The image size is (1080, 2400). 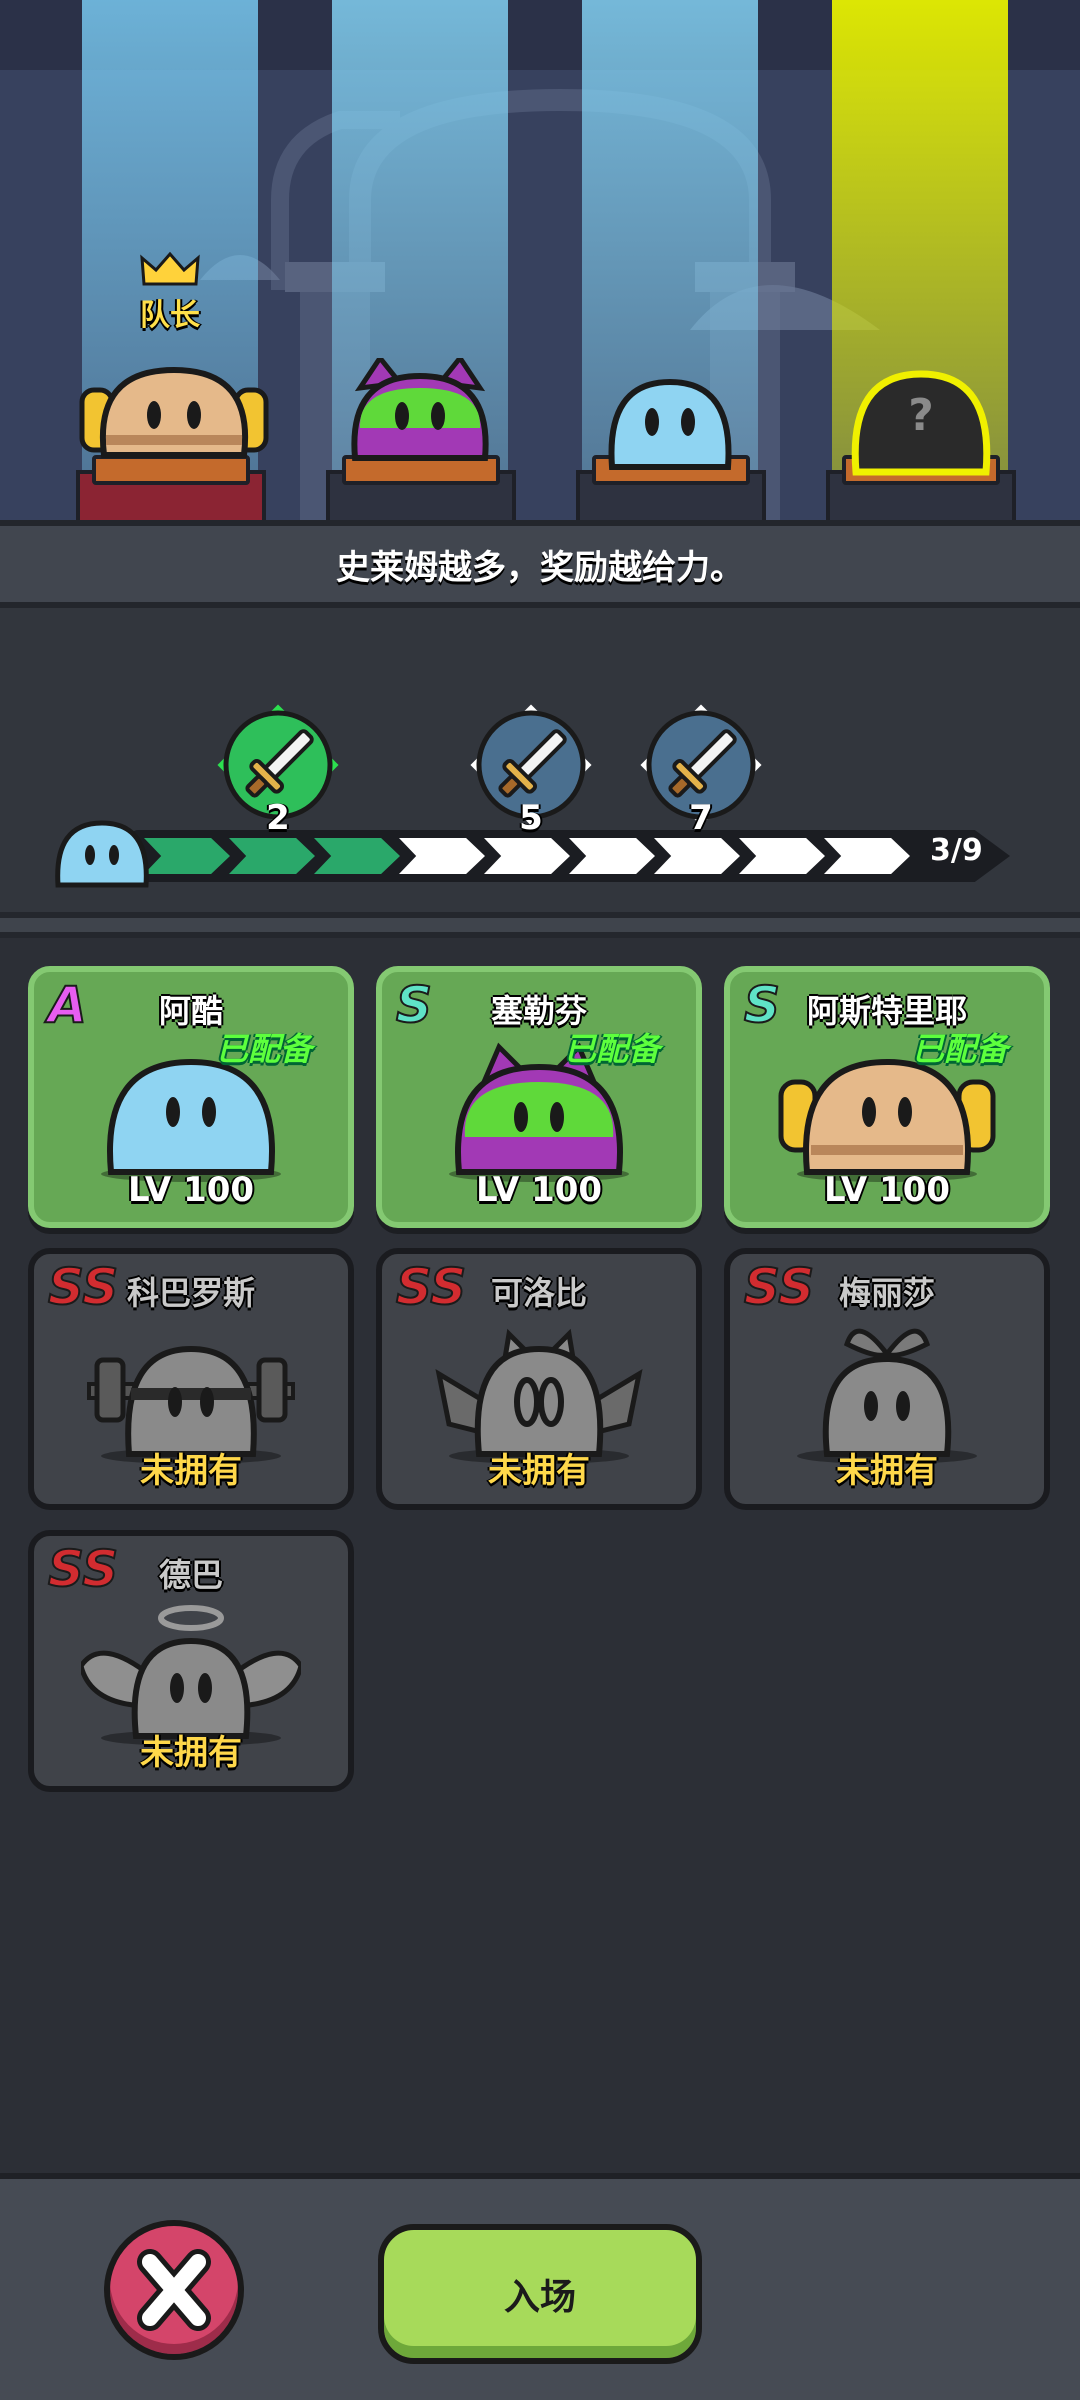 I want to click on unknown-slime: ?, so click(x=921, y=422).